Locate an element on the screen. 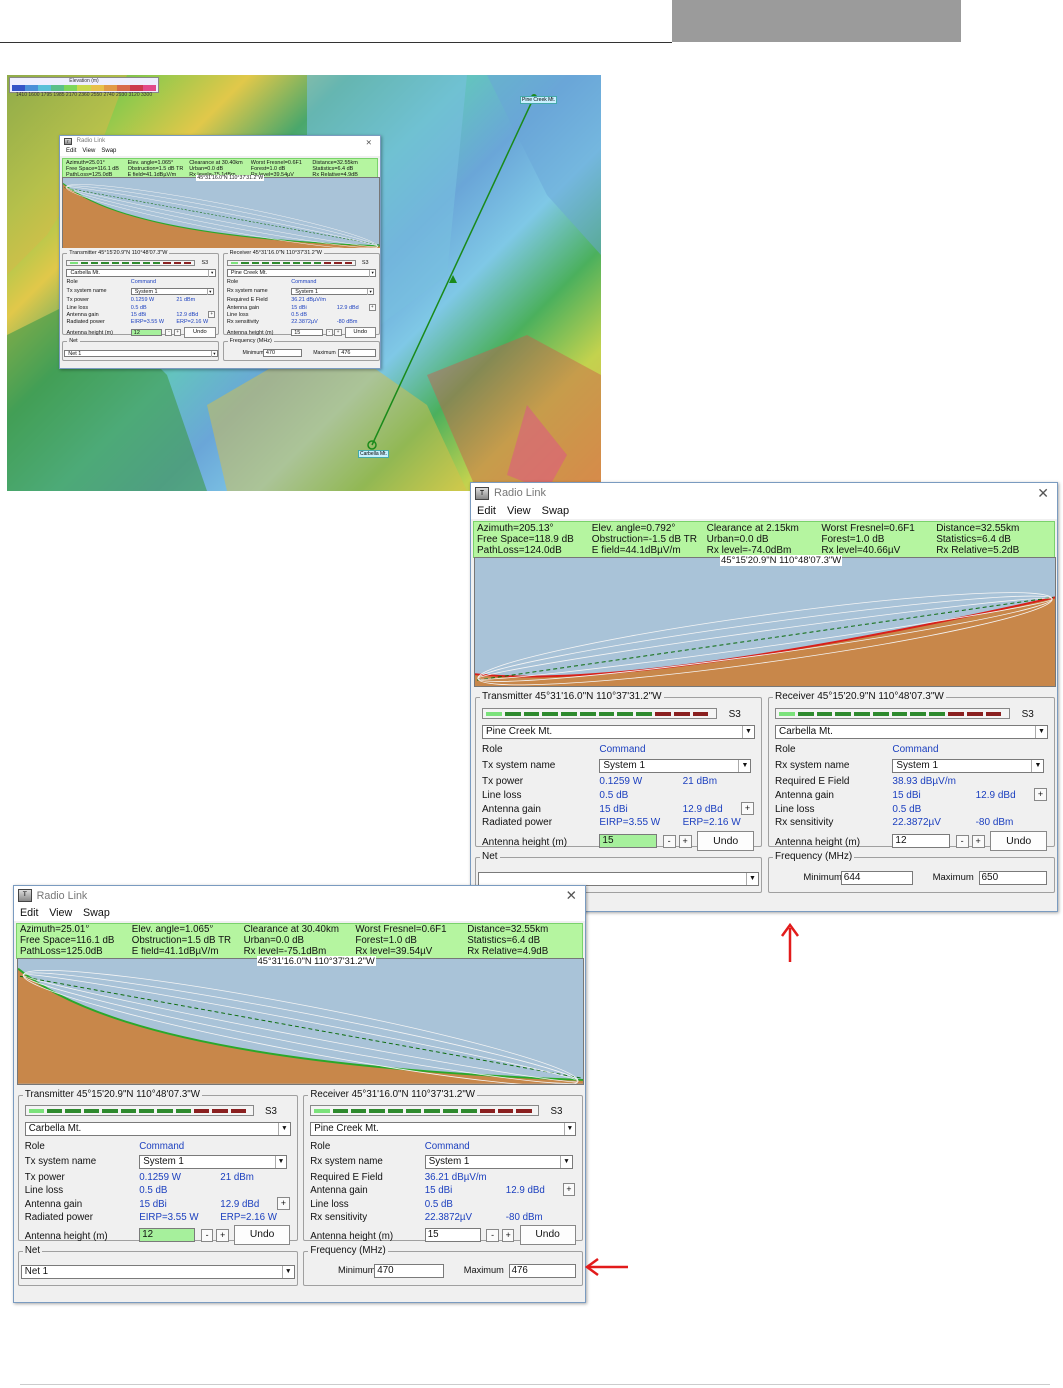 This screenshot has height=1388, width=1063. tx-site-select: Pine Creek Mt. ▼ is located at coordinates (618, 732).